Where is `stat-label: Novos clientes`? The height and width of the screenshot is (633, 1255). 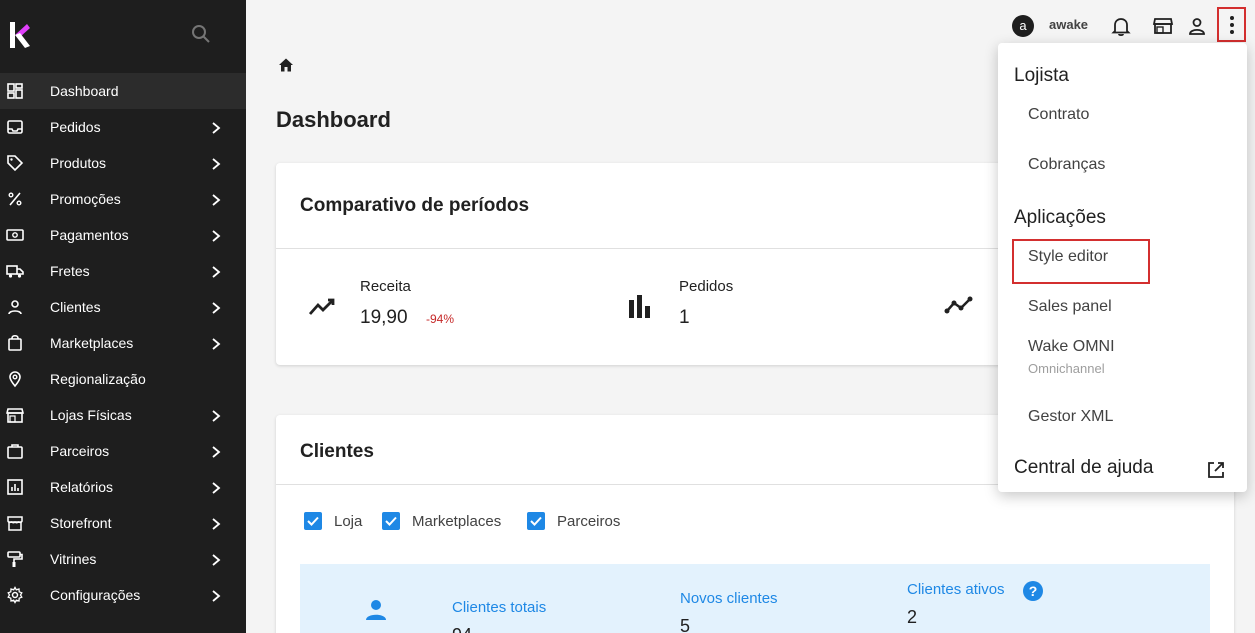
stat-label: Novos clientes is located at coordinates (729, 598).